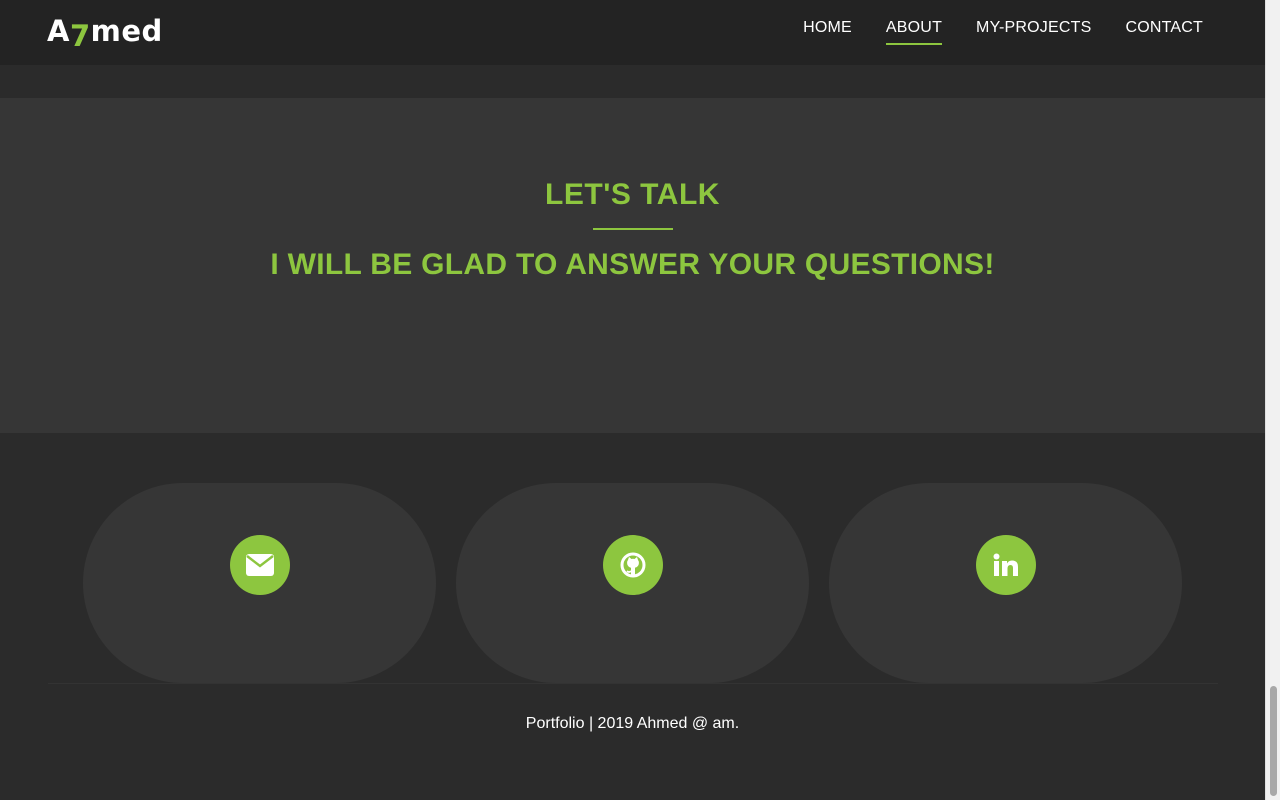 This screenshot has width=1280, height=800. I want to click on talk-title: LET'S TALK, so click(632, 194).